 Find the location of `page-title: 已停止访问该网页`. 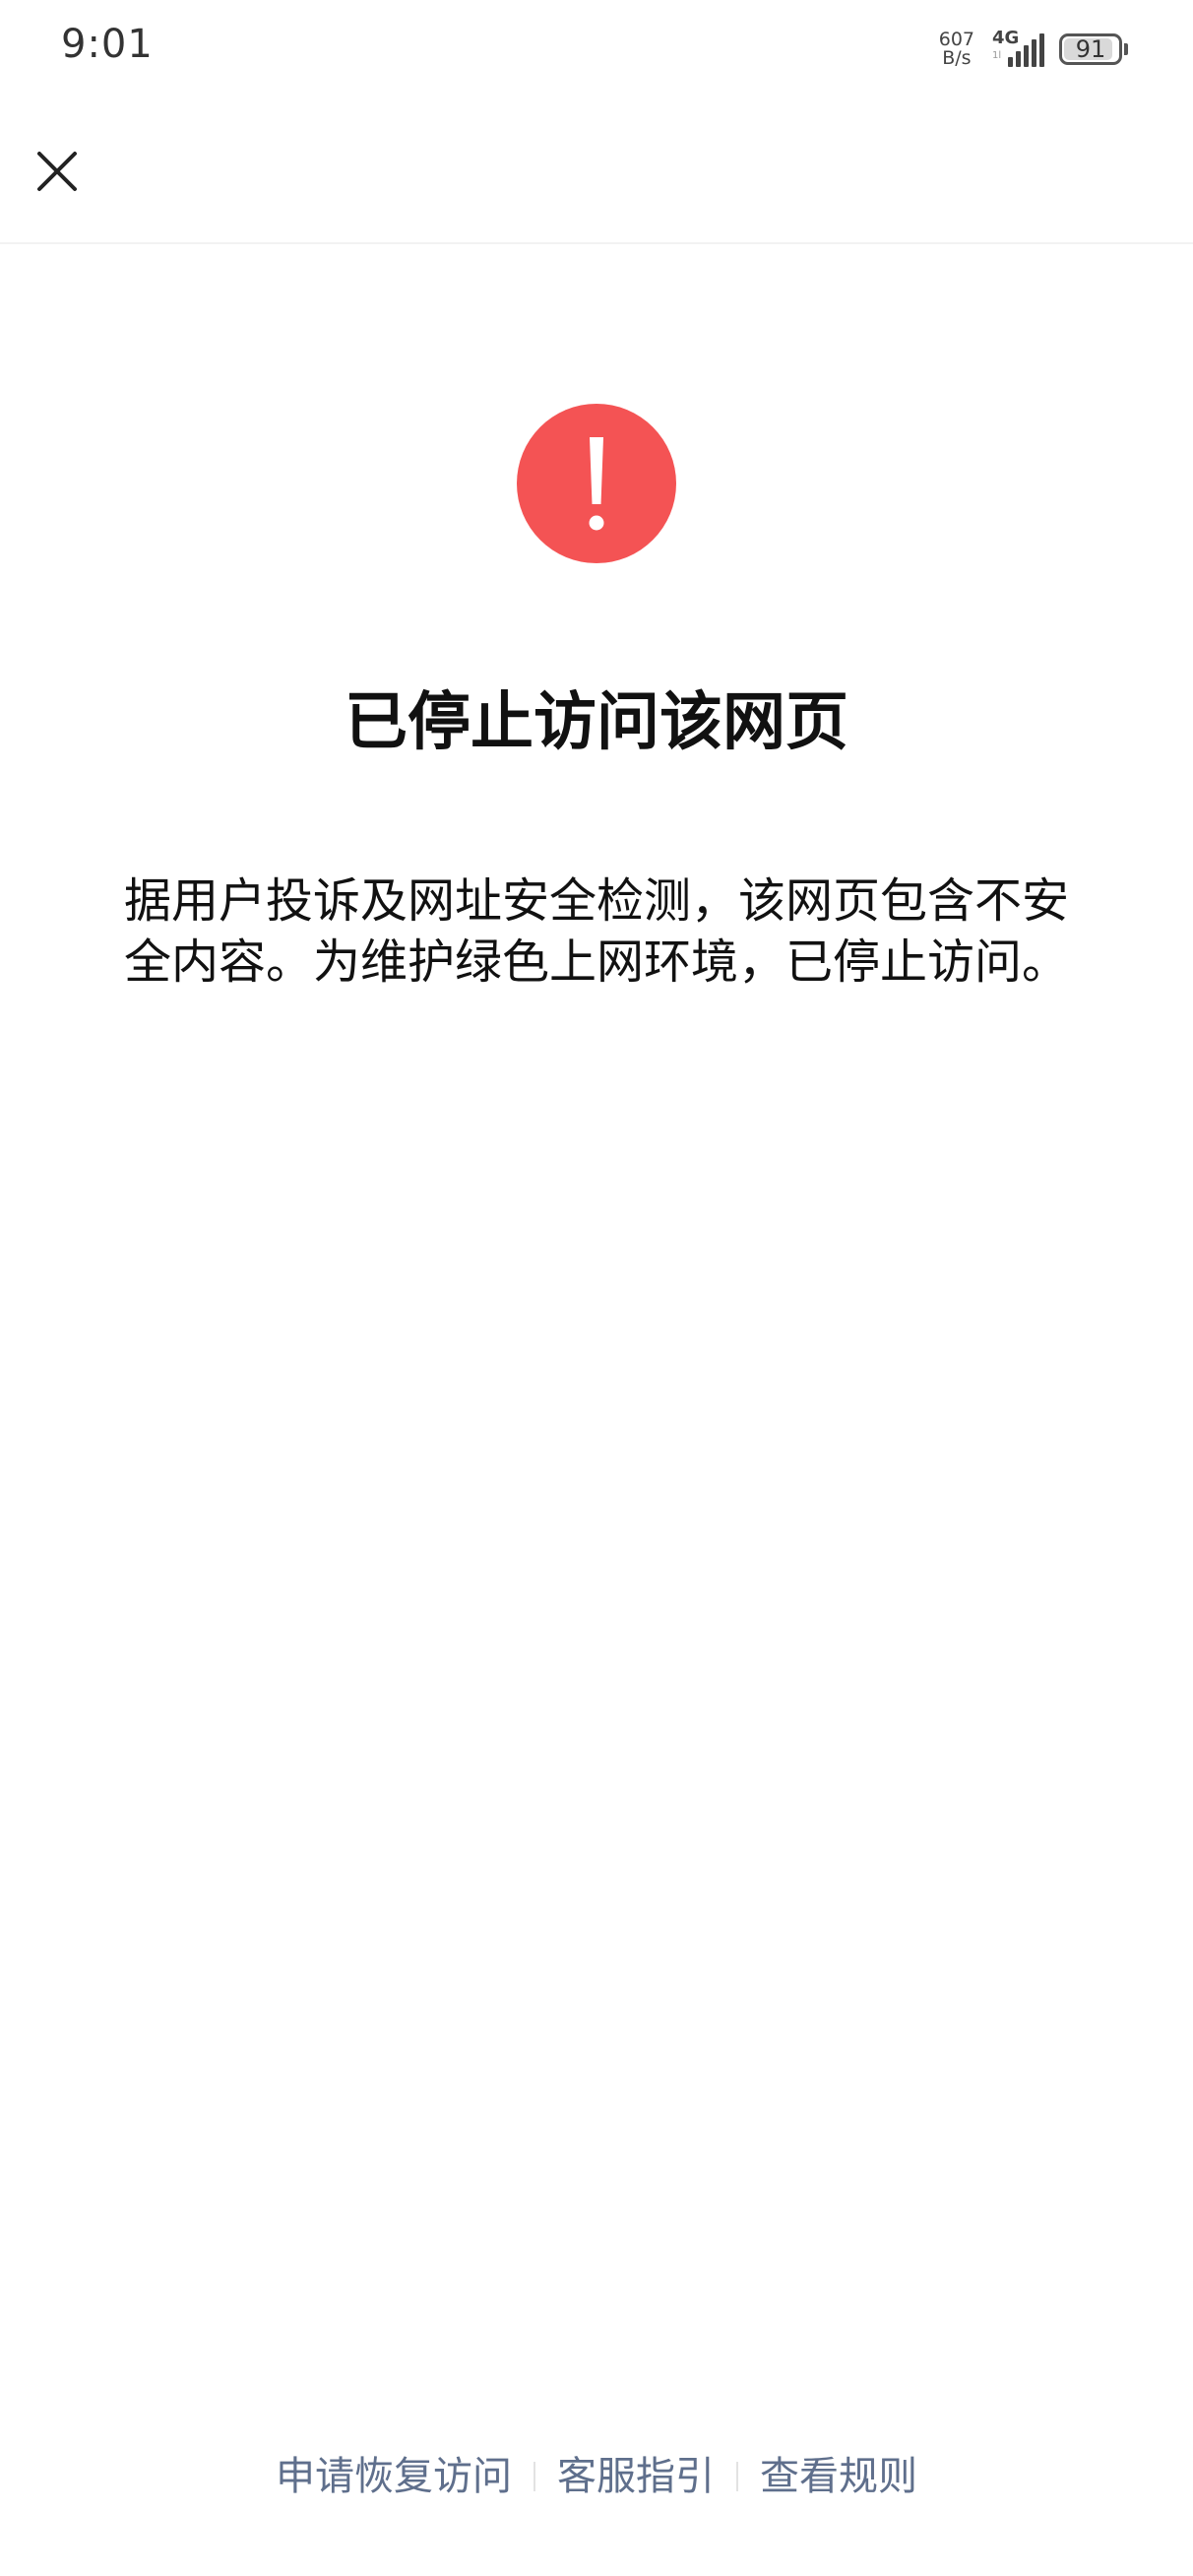

page-title: 已停止访问该网页 is located at coordinates (596, 722).